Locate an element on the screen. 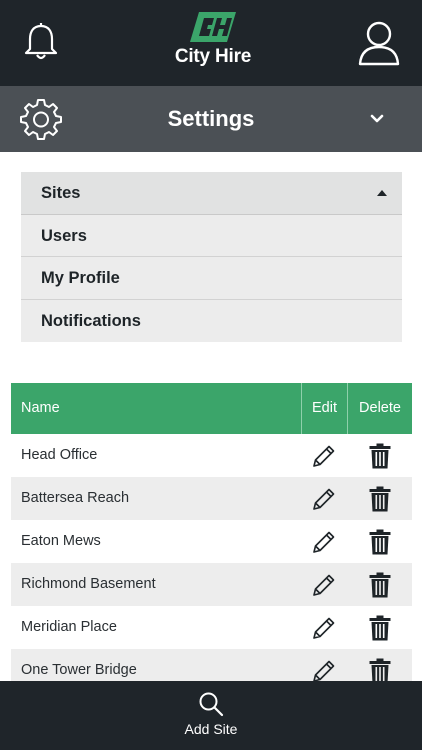 The height and width of the screenshot is (750, 422). site-name: Head Office is located at coordinates (59, 455).